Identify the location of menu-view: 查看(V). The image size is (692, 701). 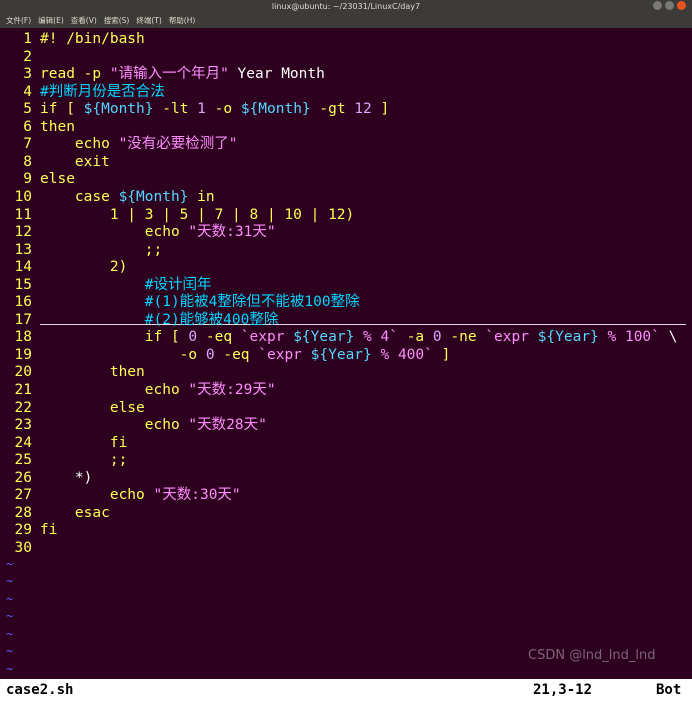
(84, 20).